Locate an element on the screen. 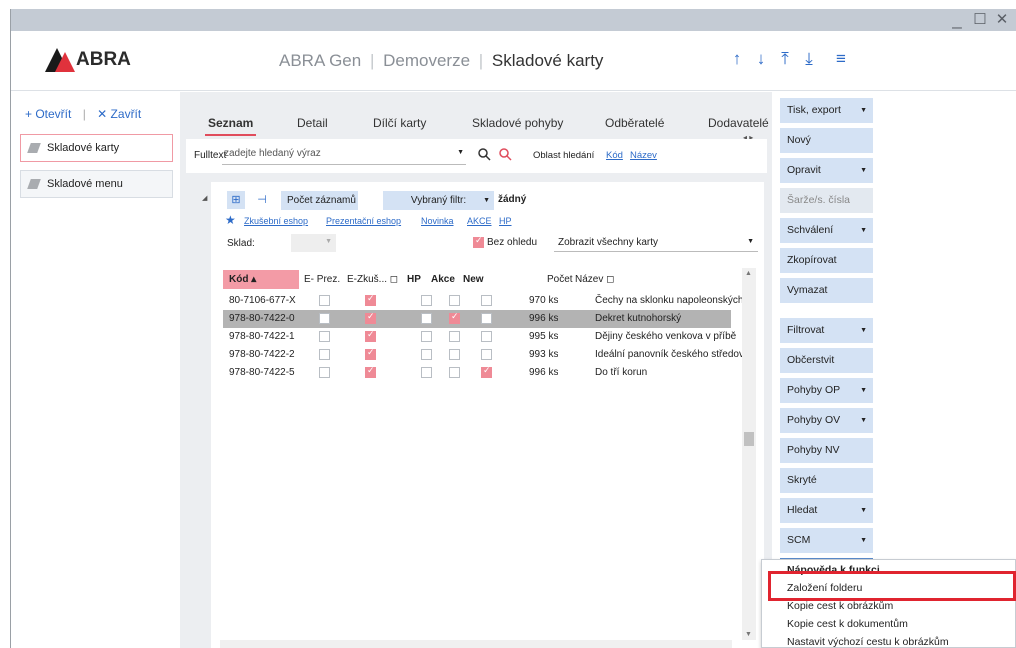 The height and width of the screenshot is (648, 1016). collapse-icon: ◢ is located at coordinates (204, 198).